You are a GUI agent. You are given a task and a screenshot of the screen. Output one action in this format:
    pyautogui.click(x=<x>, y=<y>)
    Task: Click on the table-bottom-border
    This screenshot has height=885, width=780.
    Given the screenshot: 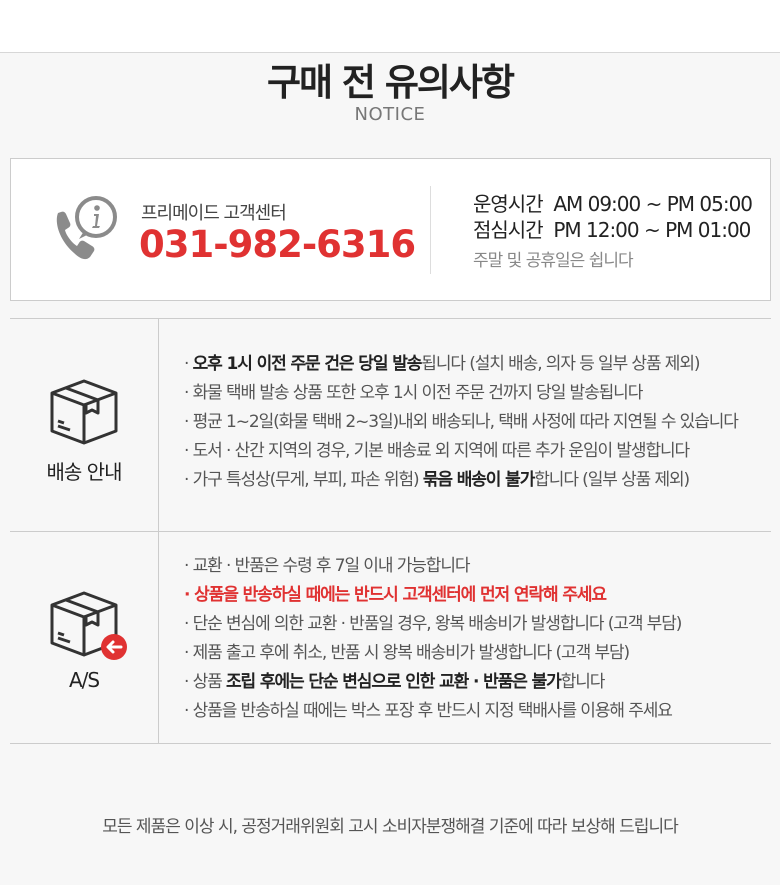 What is the action you would take?
    pyautogui.click(x=390, y=743)
    